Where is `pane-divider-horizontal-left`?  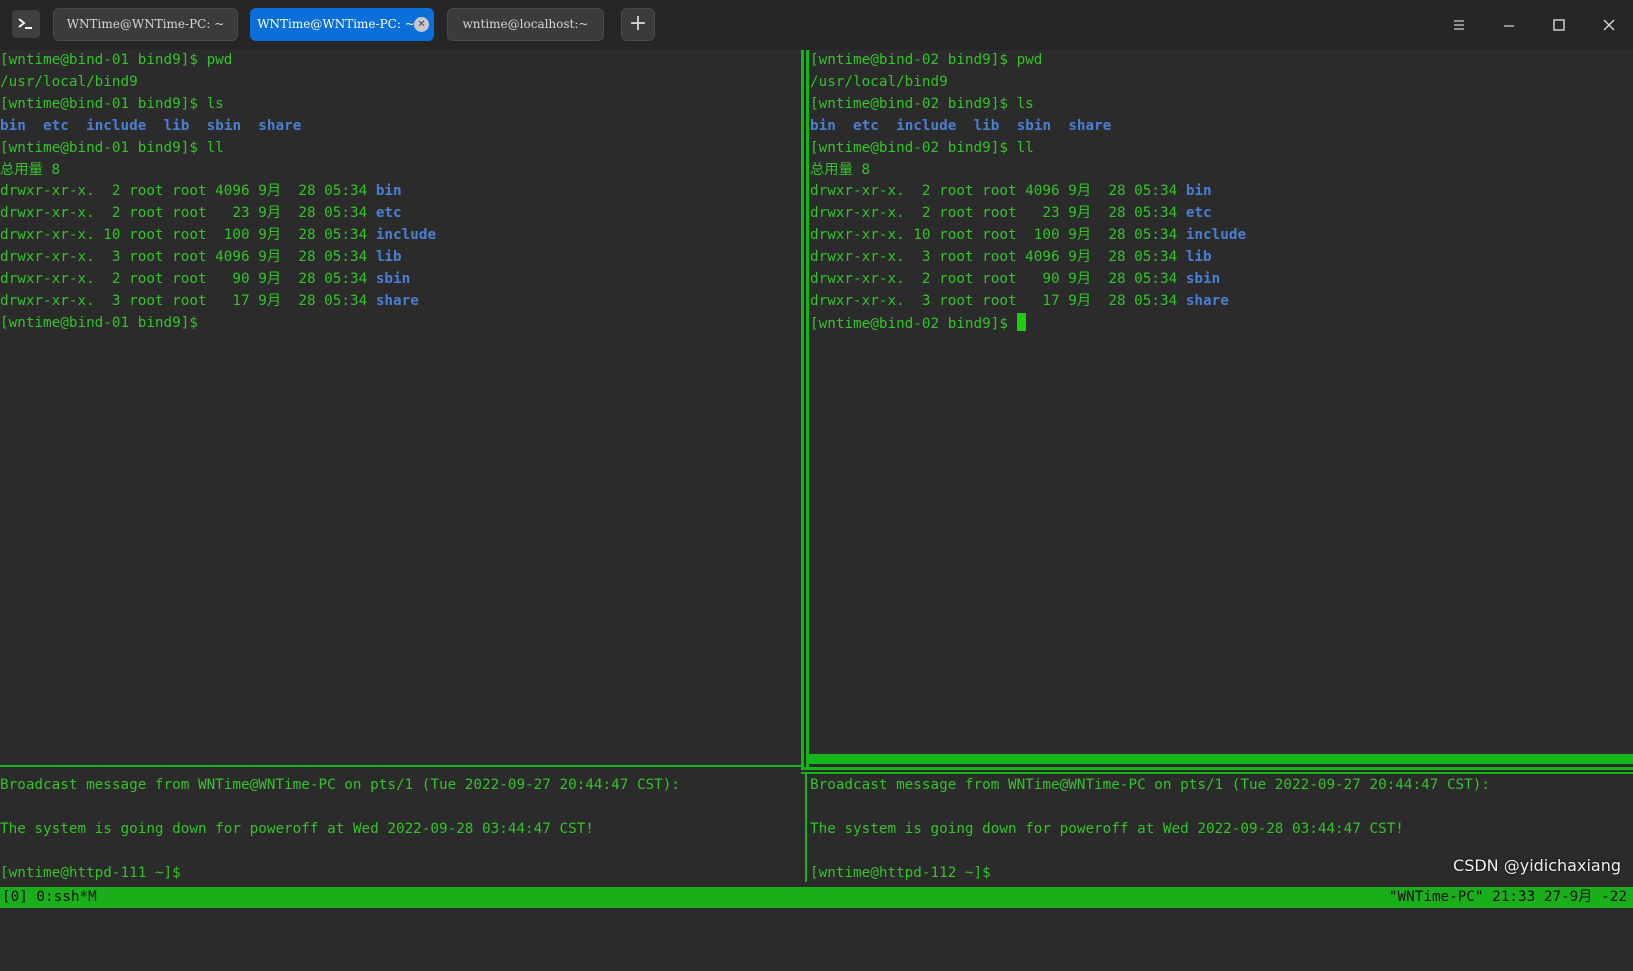 pane-divider-horizontal-left is located at coordinates (400, 766).